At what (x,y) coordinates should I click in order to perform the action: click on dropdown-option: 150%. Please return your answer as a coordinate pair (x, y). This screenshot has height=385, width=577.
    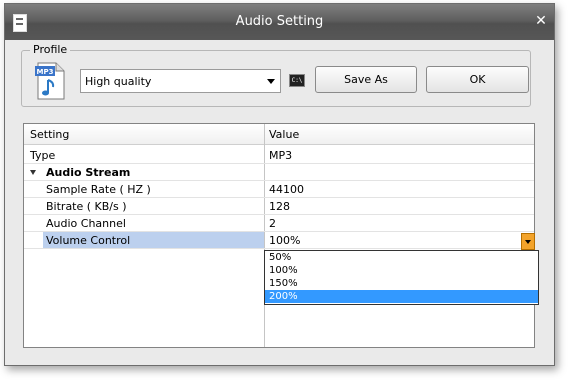
    Looking at the image, I should click on (401, 283).